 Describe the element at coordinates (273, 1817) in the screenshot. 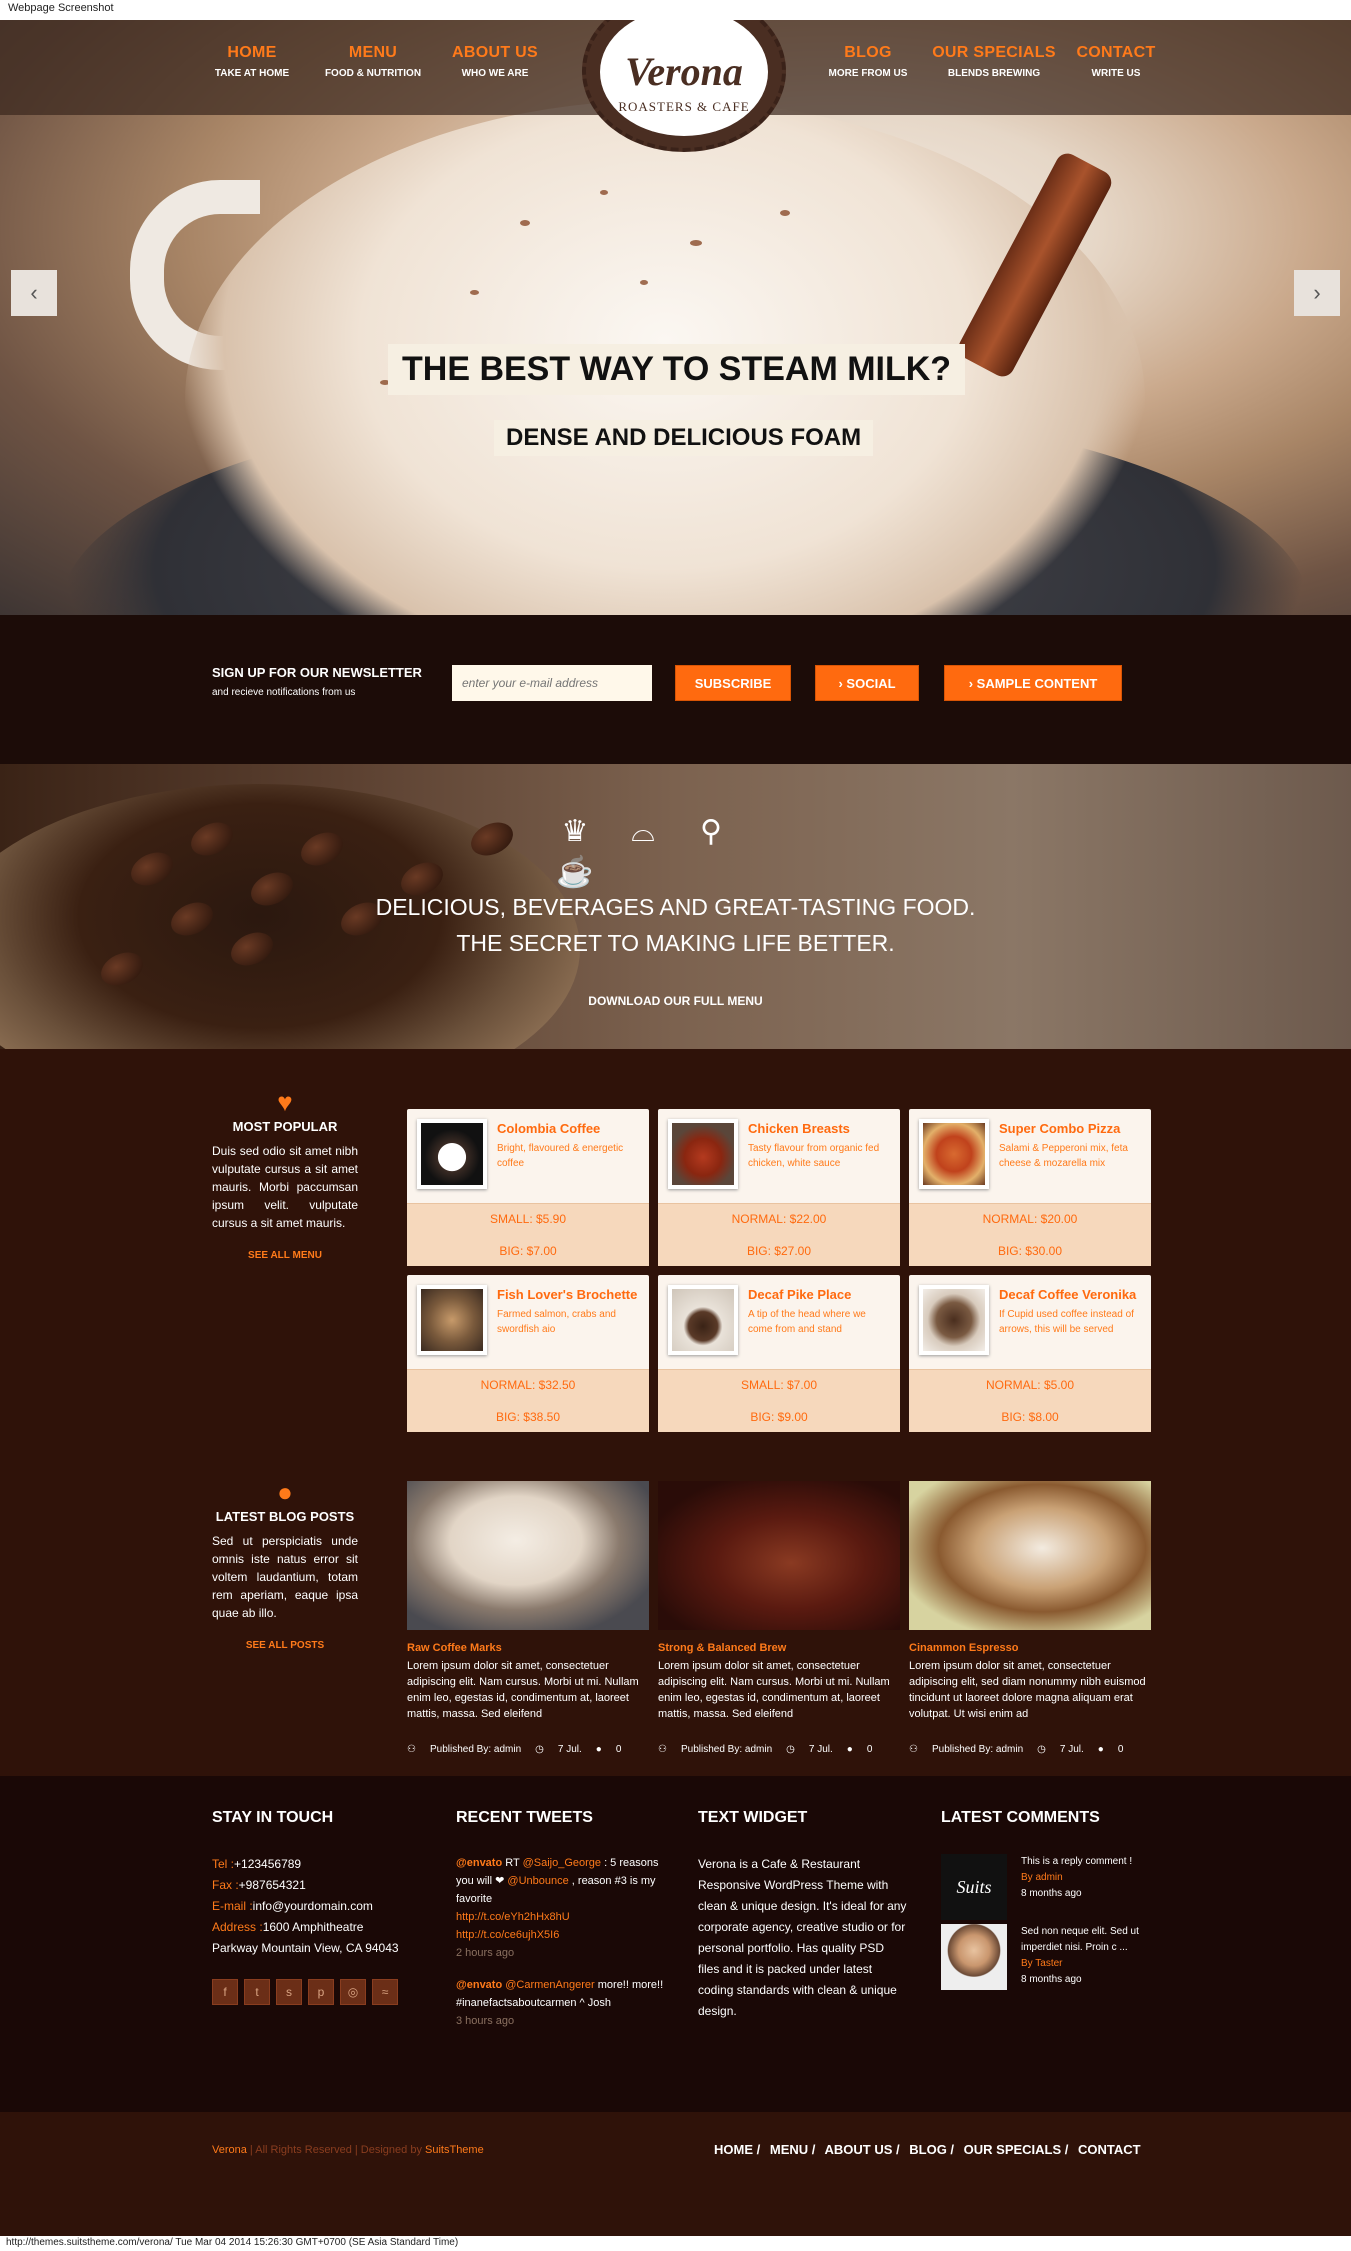

I see `widget-title: STAY IN TOUCH` at that location.